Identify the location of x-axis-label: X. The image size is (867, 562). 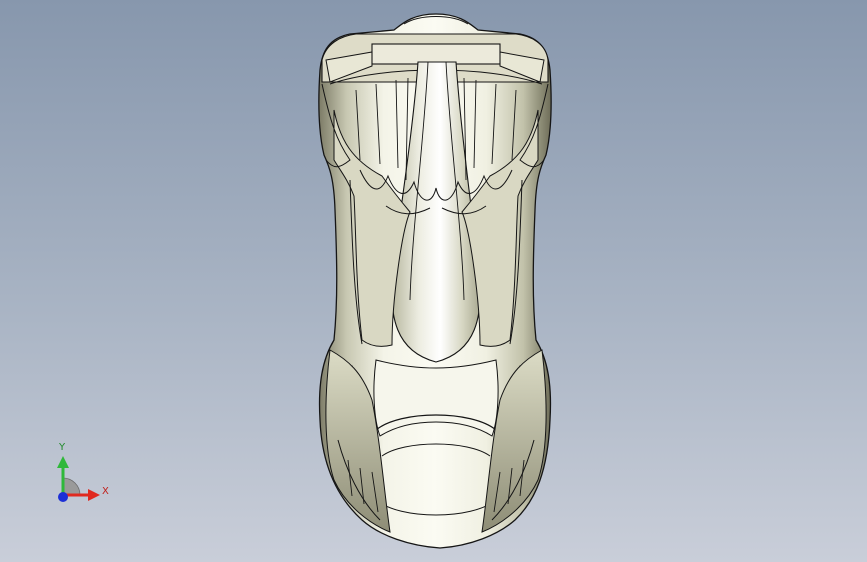
(105, 491).